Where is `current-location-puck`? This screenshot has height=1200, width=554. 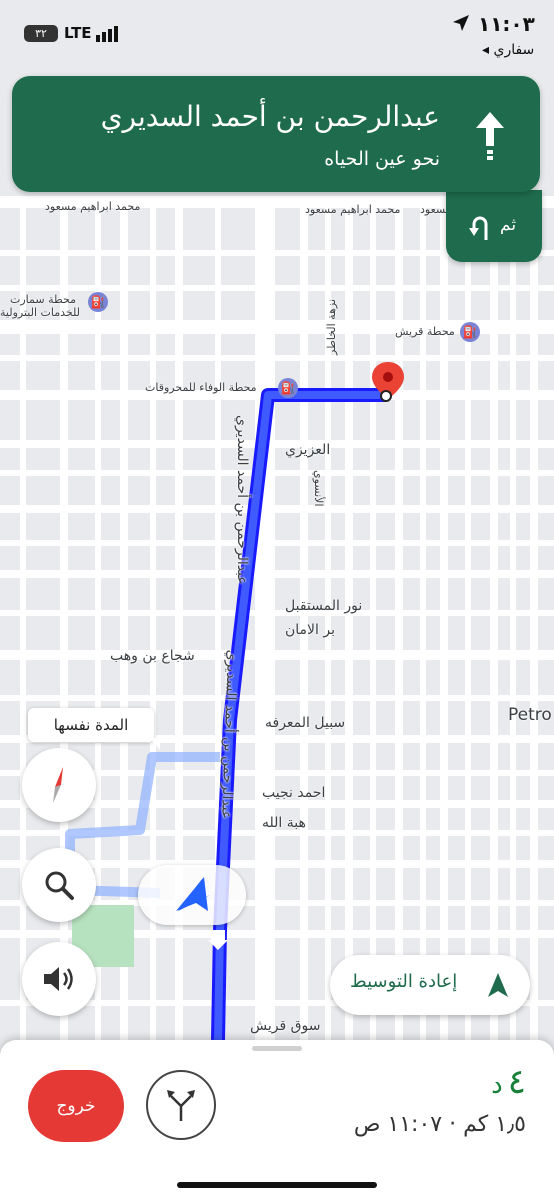 current-location-puck is located at coordinates (192, 895).